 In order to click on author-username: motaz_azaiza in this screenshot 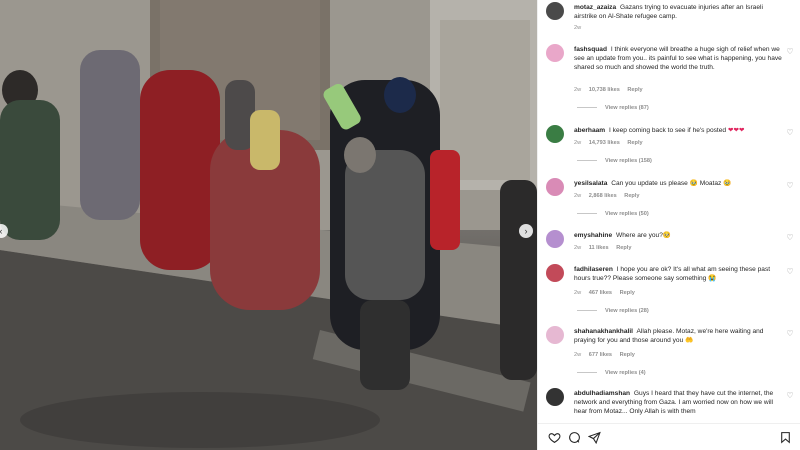, I will do `click(595, 7)`.